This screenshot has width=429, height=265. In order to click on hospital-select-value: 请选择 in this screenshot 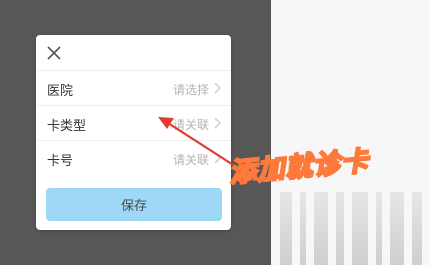, I will do `click(191, 89)`.